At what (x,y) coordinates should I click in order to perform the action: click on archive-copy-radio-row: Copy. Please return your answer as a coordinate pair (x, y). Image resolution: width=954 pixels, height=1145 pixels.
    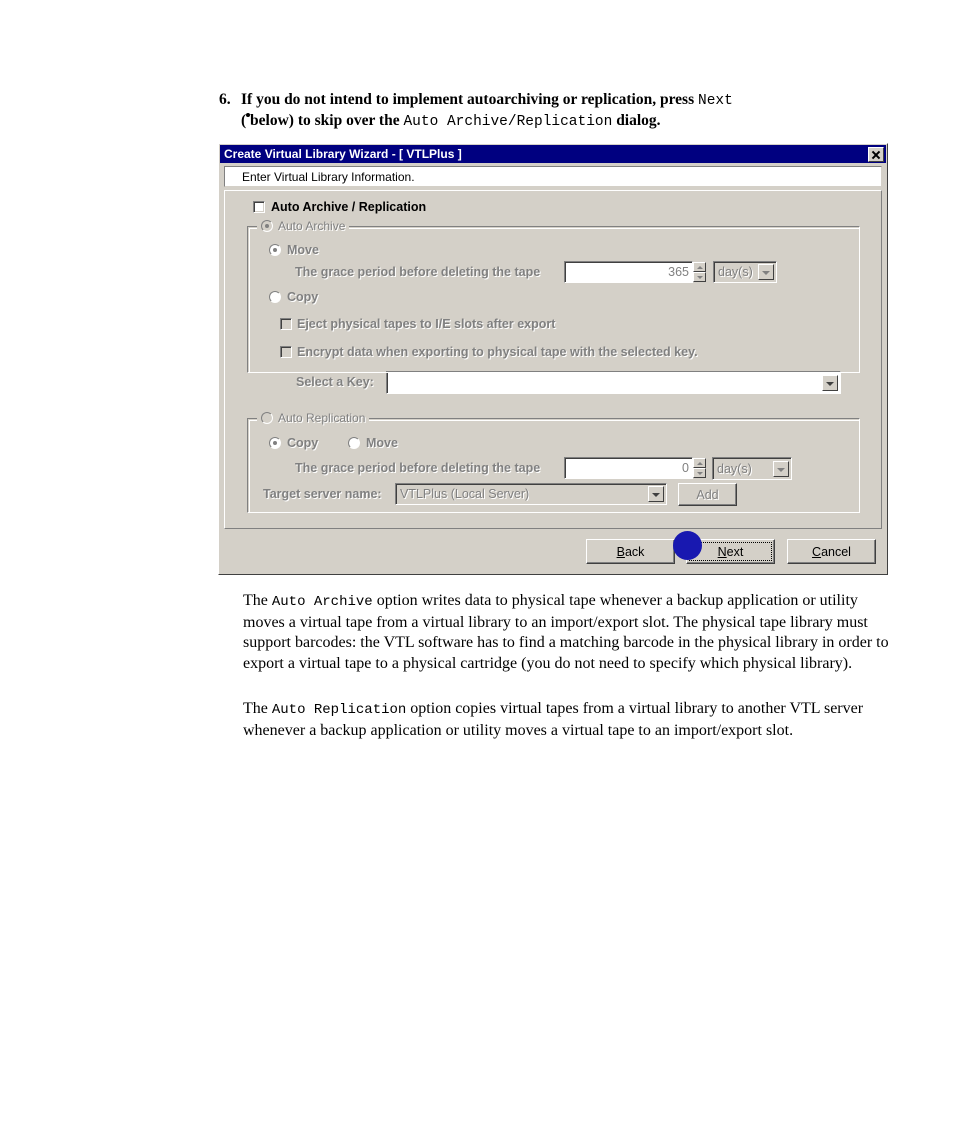
    Looking at the image, I should click on (293, 297).